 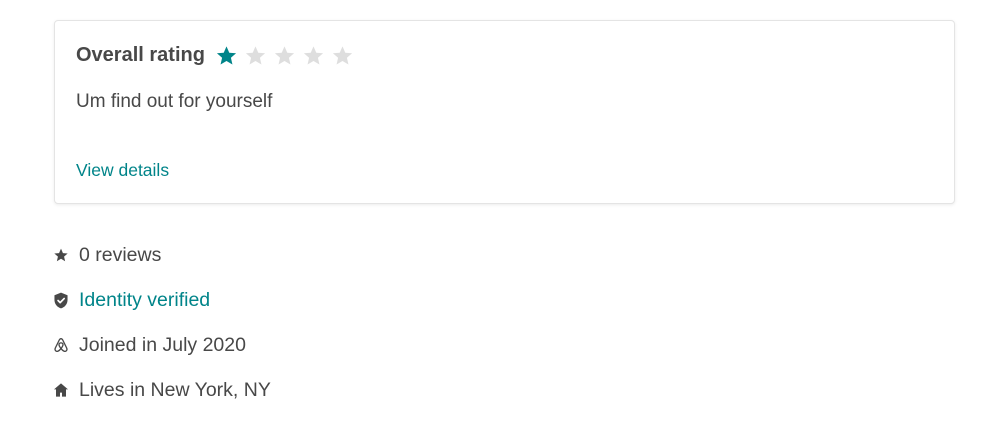 I want to click on identity-verified-item: Identity verified, so click(x=161, y=300).